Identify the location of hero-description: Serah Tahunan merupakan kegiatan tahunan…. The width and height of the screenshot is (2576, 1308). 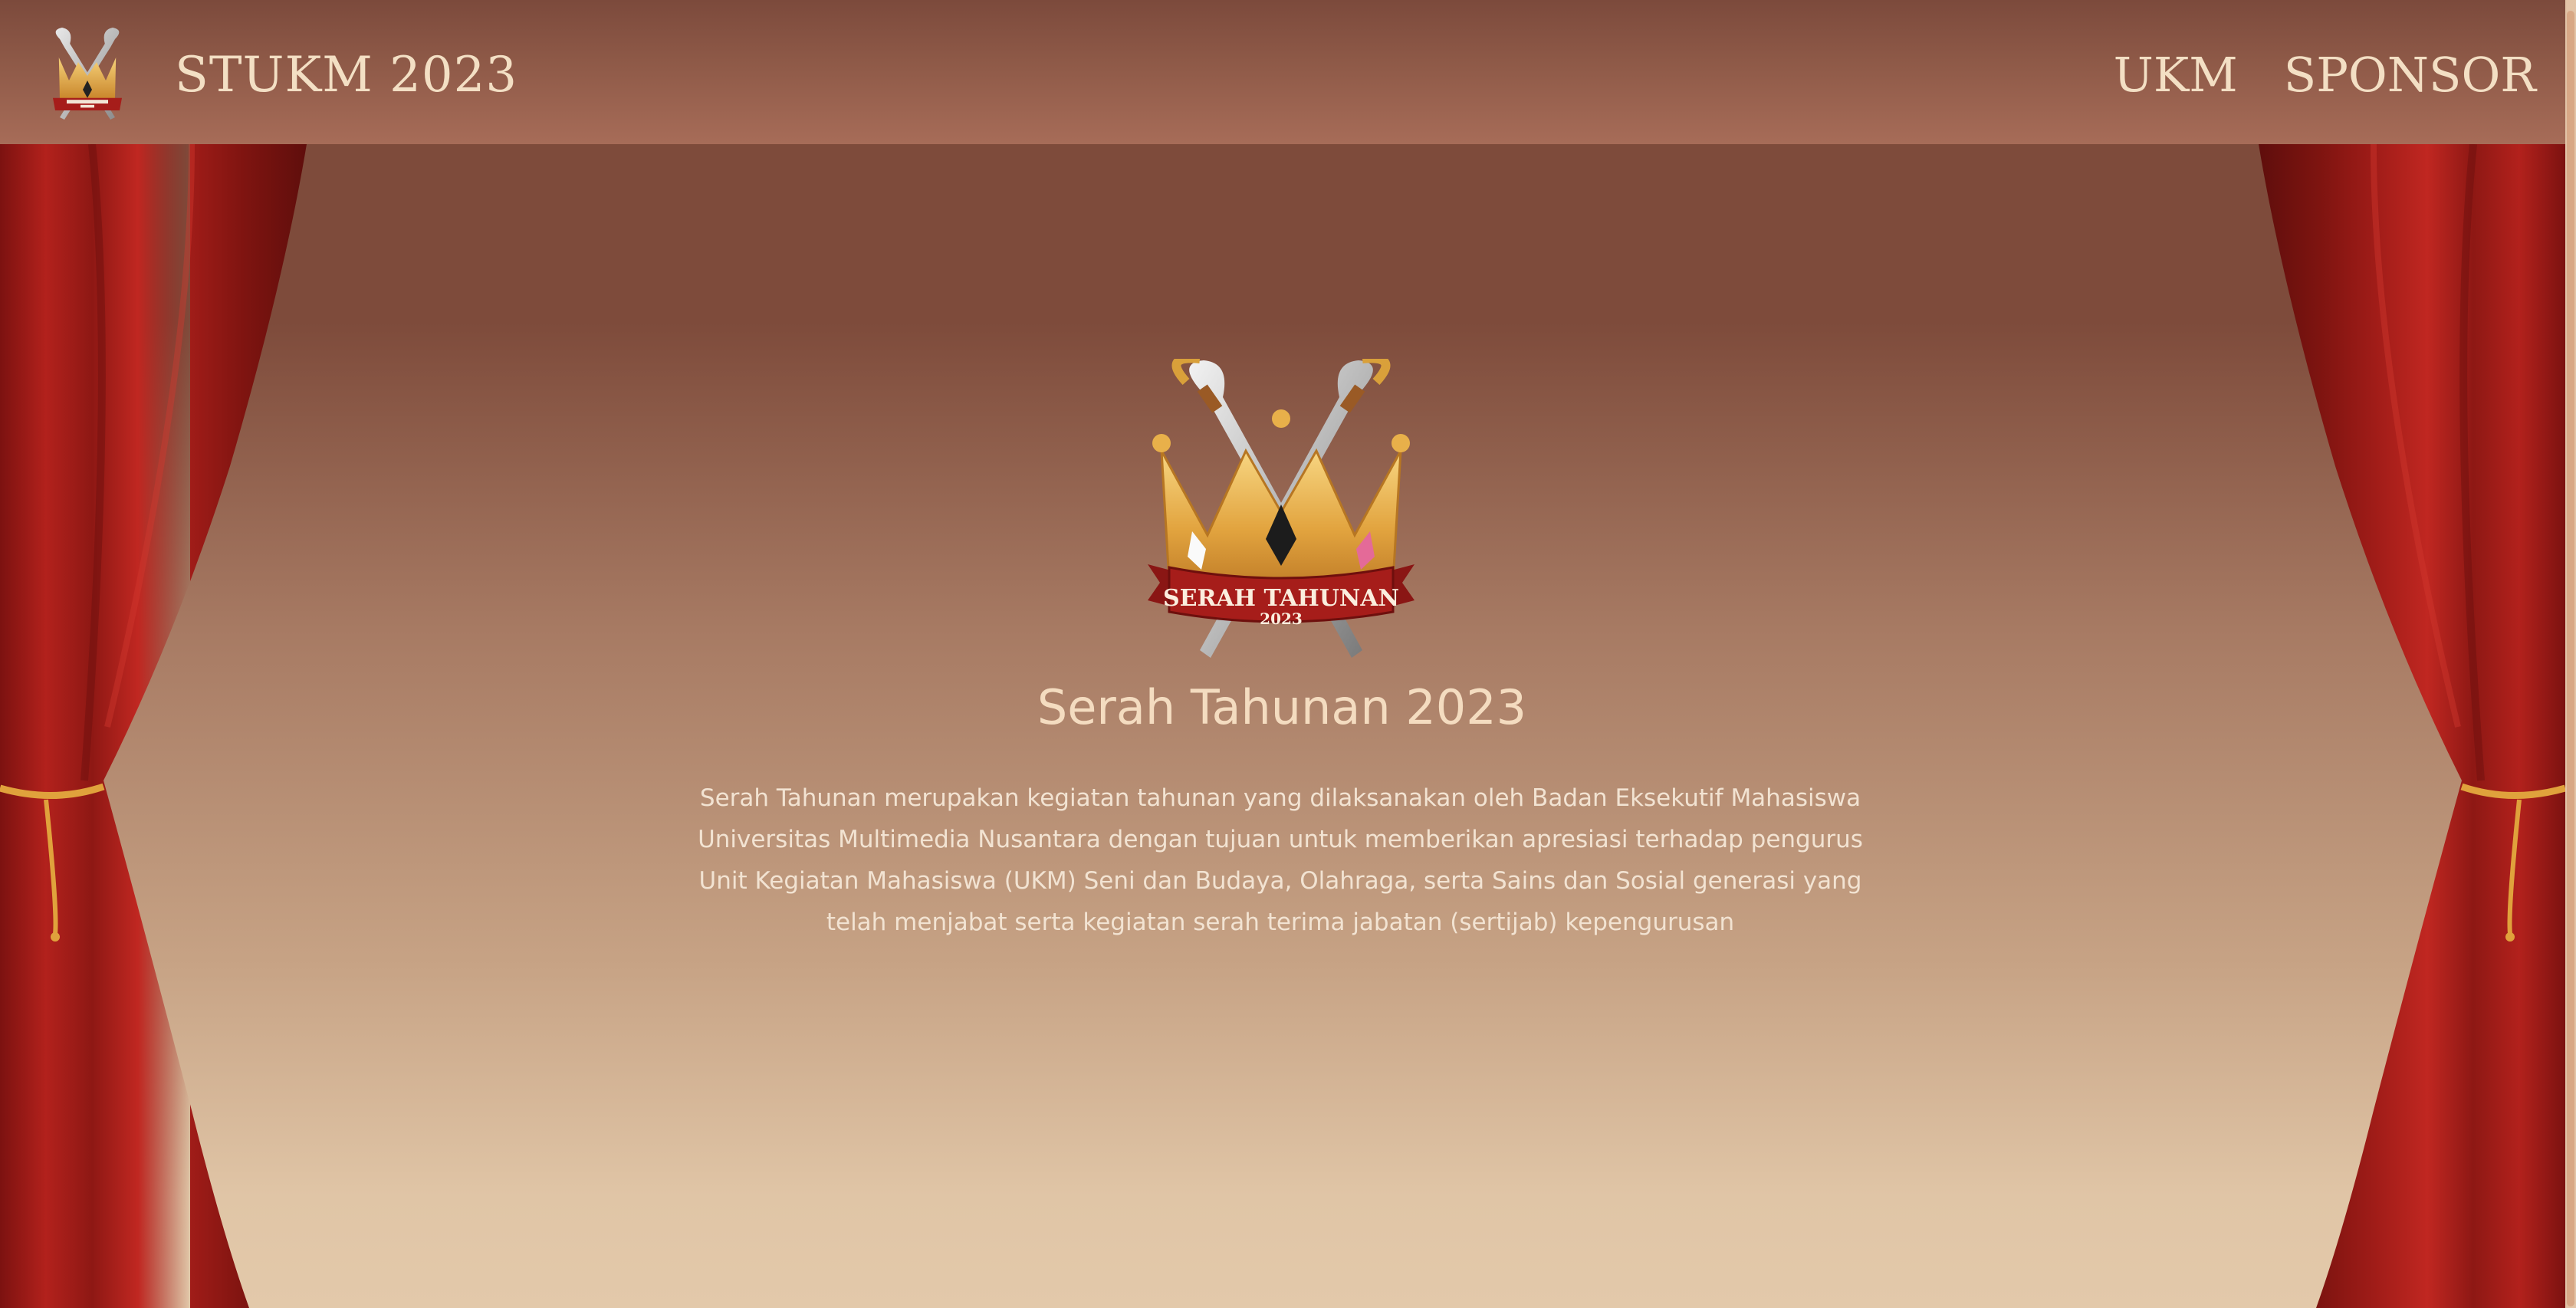
(1280, 860).